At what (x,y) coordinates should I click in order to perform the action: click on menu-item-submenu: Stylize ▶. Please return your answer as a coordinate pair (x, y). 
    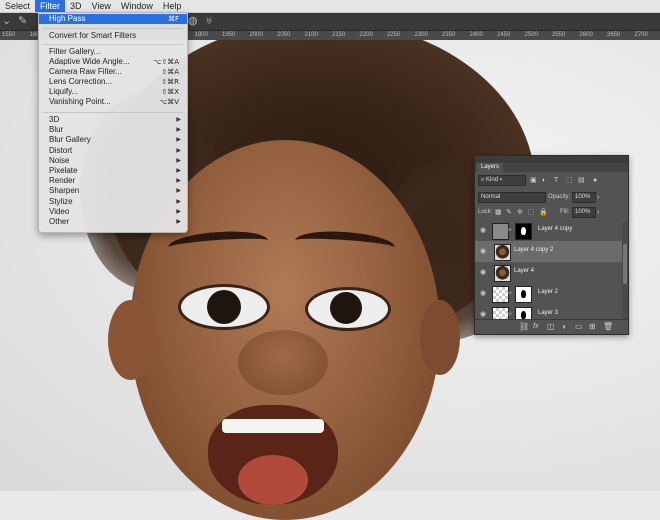
    Looking at the image, I should click on (113, 202).